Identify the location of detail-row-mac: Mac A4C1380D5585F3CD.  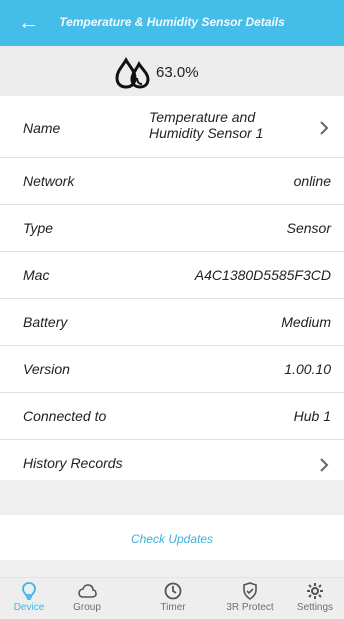
(172, 275).